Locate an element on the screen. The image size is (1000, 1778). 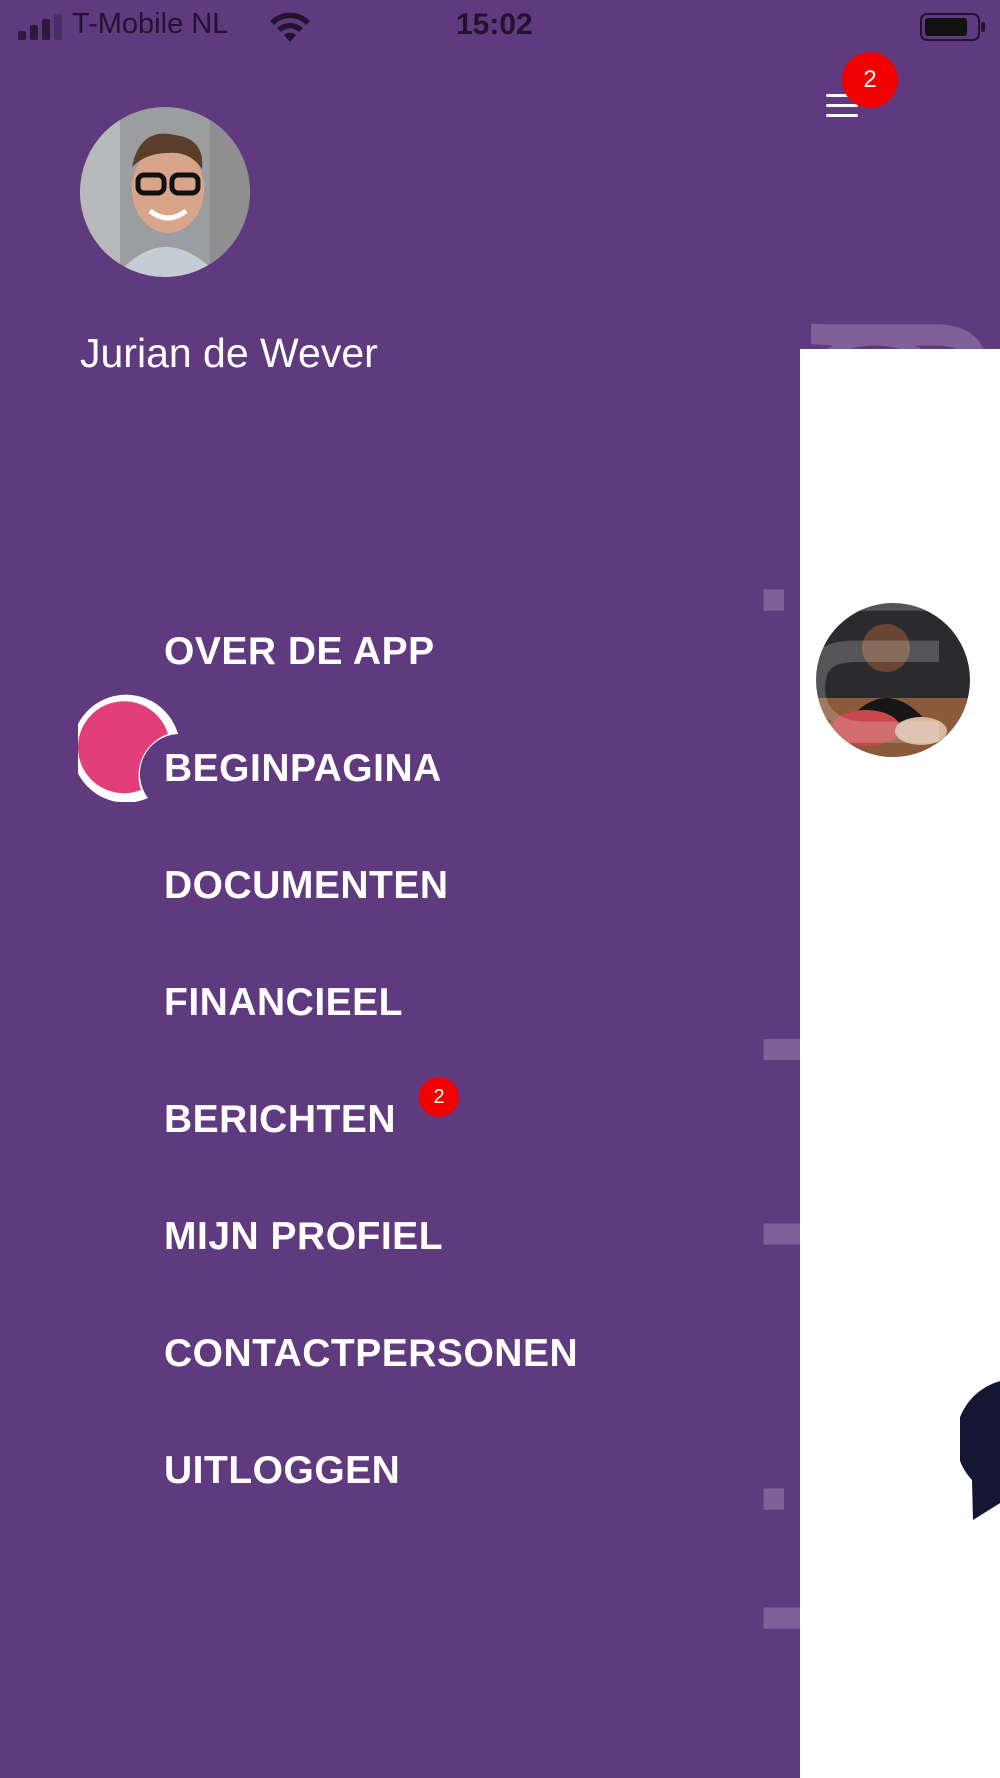
battery-icon is located at coordinates (952, 27).